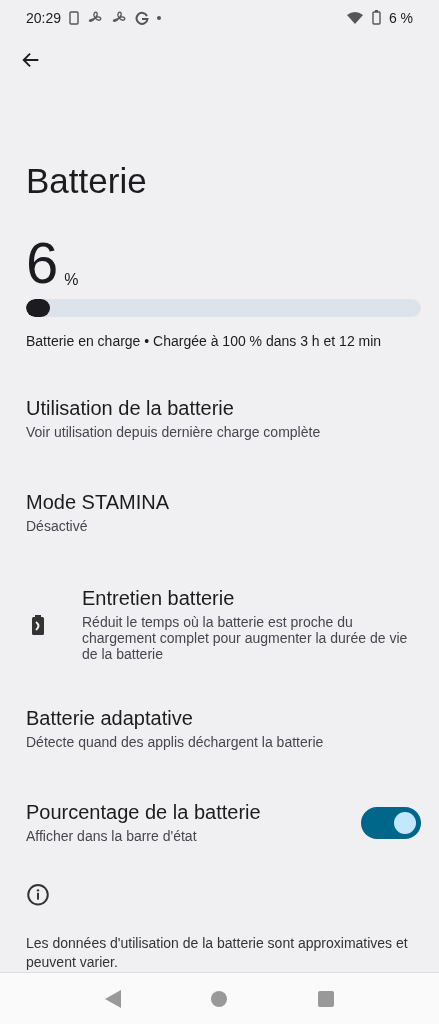  What do you see at coordinates (376, 18) in the screenshot?
I see `battery-icon` at bounding box center [376, 18].